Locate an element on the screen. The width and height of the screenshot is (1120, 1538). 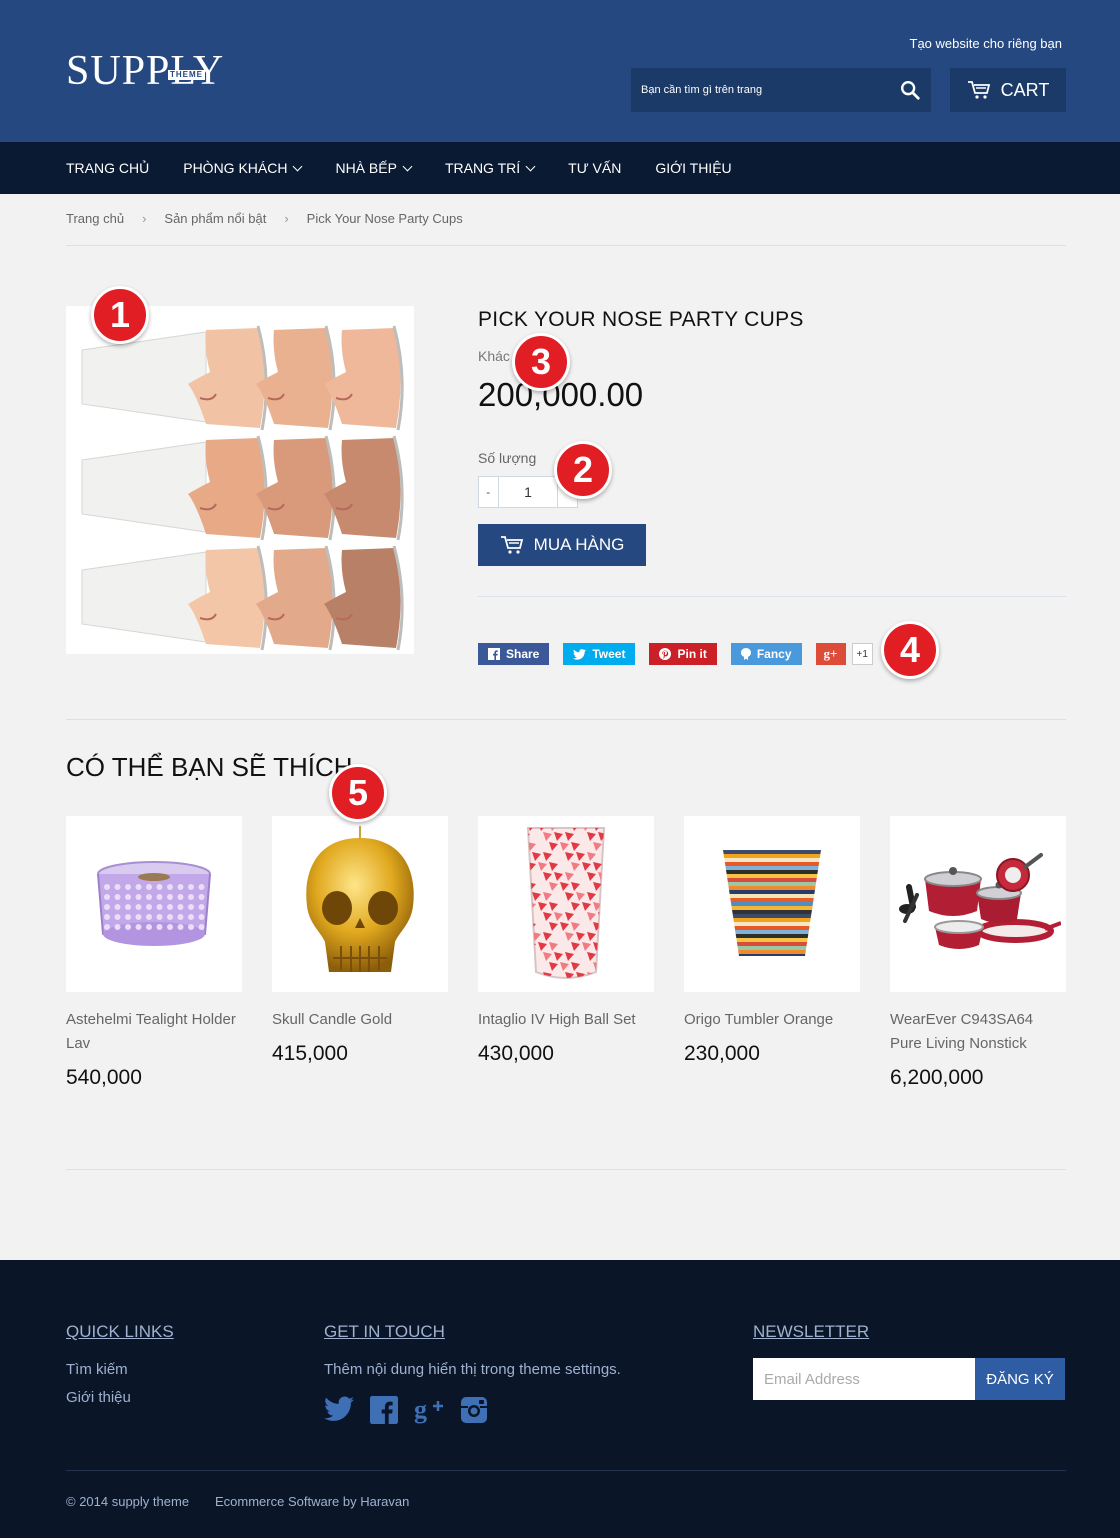
footer-powered-by-link: Ecommerce Software by Haravan is located at coordinates (312, 1501).